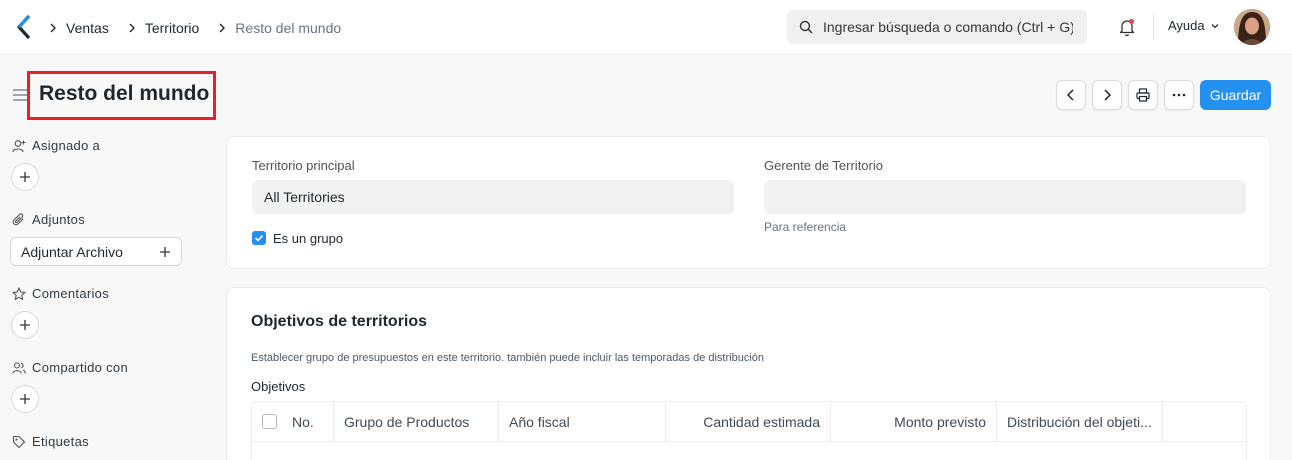  Describe the element at coordinates (1127, 27) in the screenshot. I see `notification-bell-icon` at that location.